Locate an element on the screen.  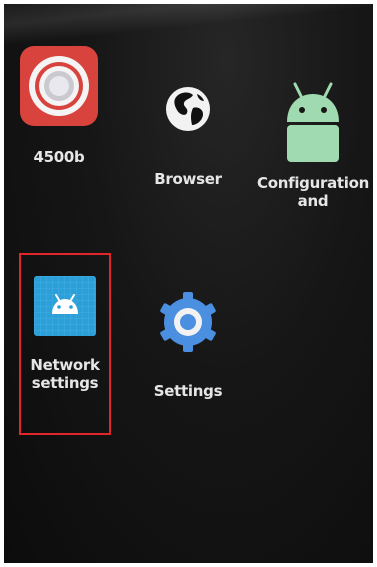
globe-icon is located at coordinates (188, 109).